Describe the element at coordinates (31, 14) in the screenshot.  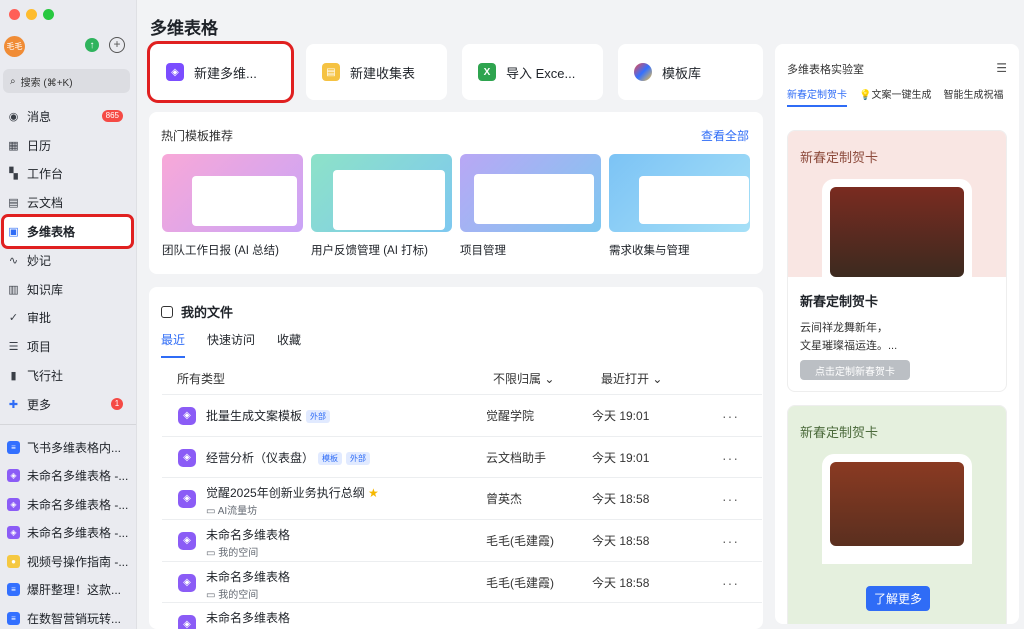
I see `minimize-window-button` at that location.